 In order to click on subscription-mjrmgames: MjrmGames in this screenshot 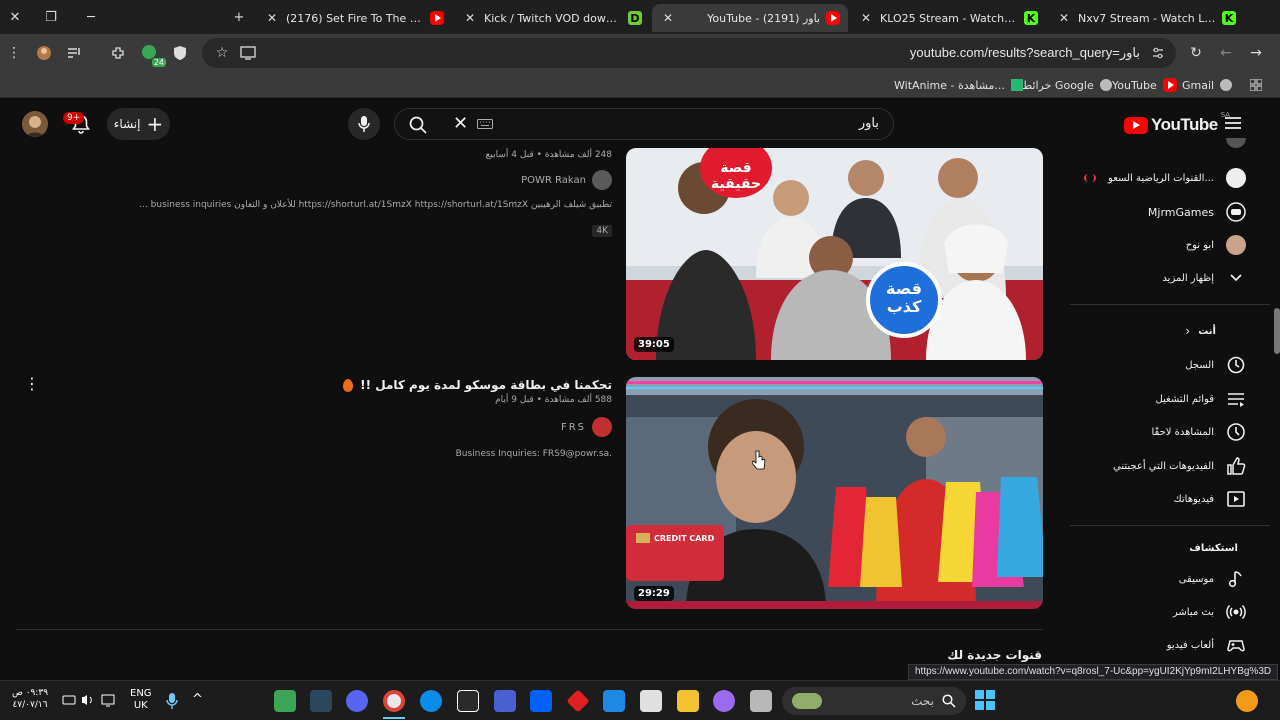, I will do `click(1197, 212)`.